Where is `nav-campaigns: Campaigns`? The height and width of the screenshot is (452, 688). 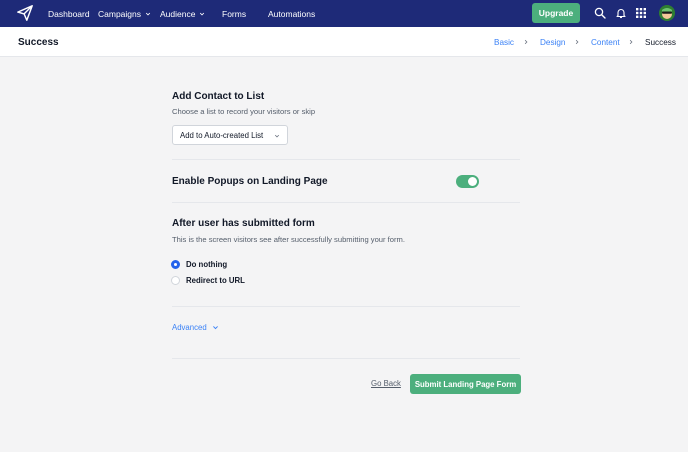
nav-campaigns: Campaigns is located at coordinates (124, 13).